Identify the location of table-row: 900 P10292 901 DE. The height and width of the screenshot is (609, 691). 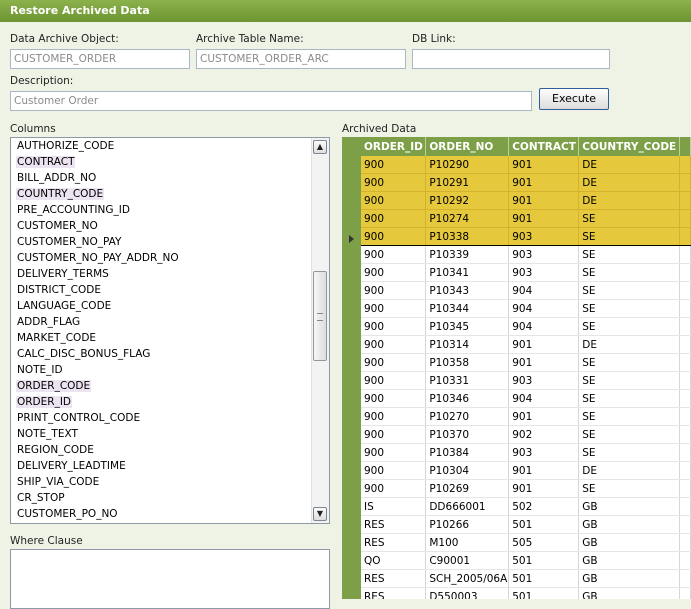
(526, 200).